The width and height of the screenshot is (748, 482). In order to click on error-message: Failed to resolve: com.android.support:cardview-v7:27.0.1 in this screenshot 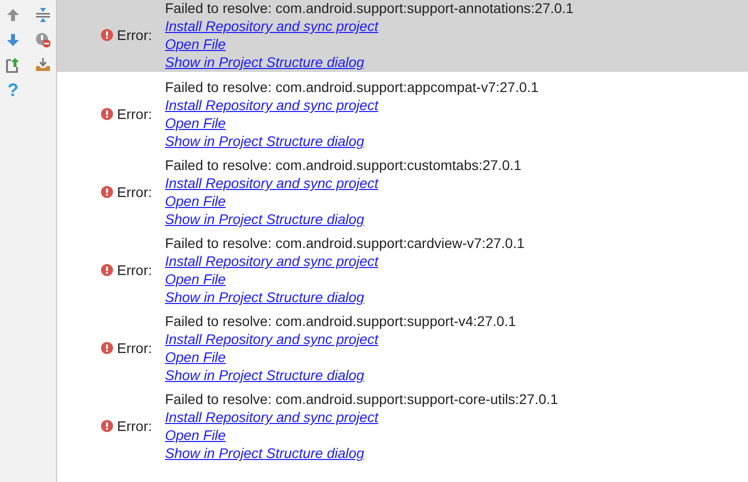, I will do `click(345, 243)`.